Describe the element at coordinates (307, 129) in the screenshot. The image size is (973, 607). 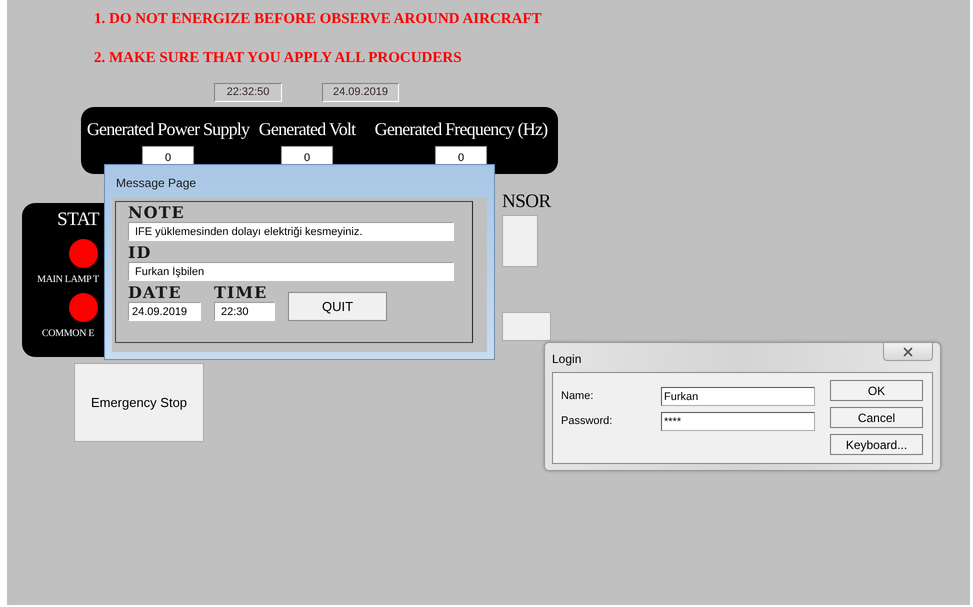
I see `generator-label: Generated Volt` at that location.